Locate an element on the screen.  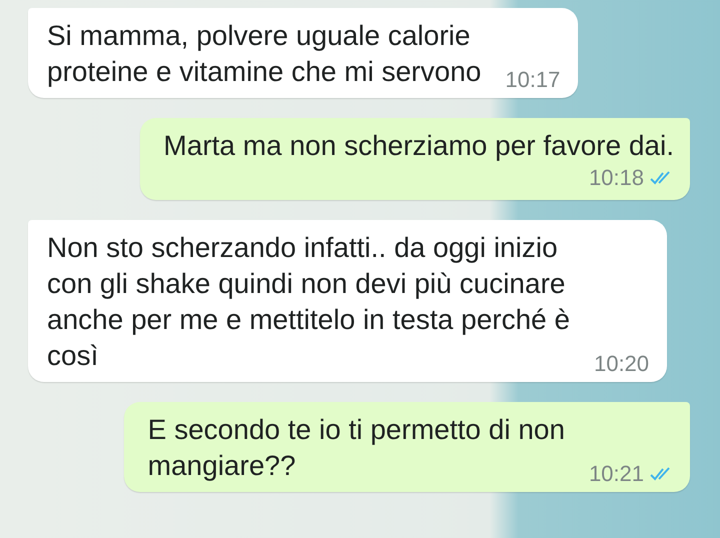
message-time: 10:17 is located at coordinates (532, 80).